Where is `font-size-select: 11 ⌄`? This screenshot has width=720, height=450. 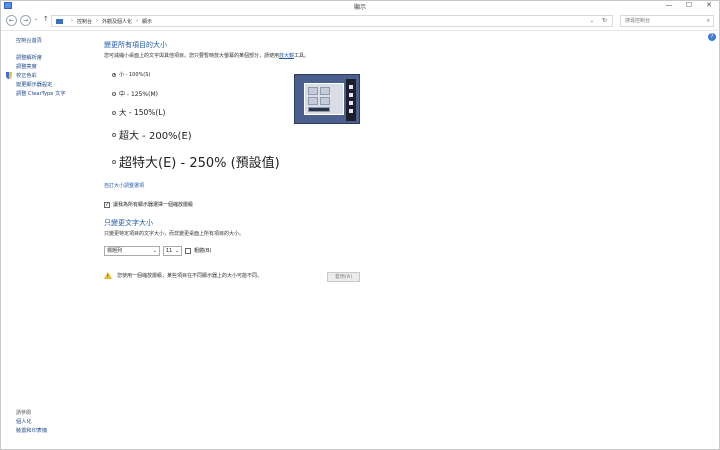 font-size-select: 11 ⌄ is located at coordinates (172, 251).